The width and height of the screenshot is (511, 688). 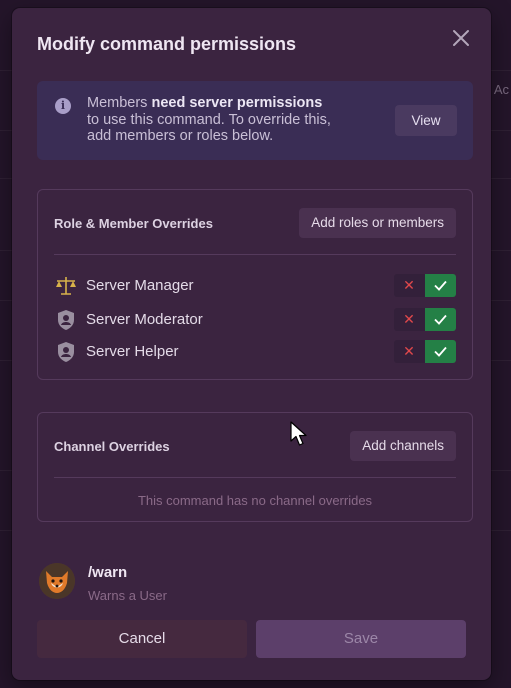 What do you see at coordinates (133, 223) in the screenshot?
I see `role-overrides-heading: Role & Member Overrides` at bounding box center [133, 223].